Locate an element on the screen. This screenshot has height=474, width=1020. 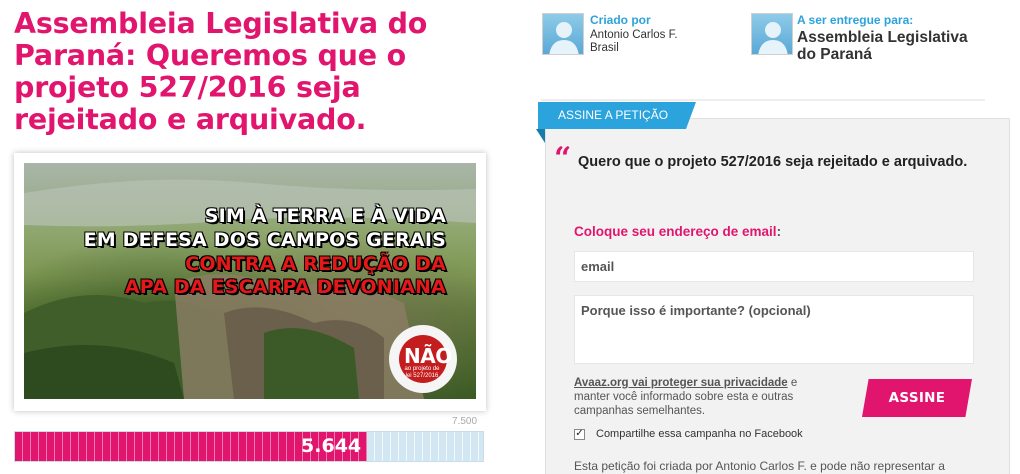
email-label: Coloque seu endereço de email: is located at coordinates (677, 231).